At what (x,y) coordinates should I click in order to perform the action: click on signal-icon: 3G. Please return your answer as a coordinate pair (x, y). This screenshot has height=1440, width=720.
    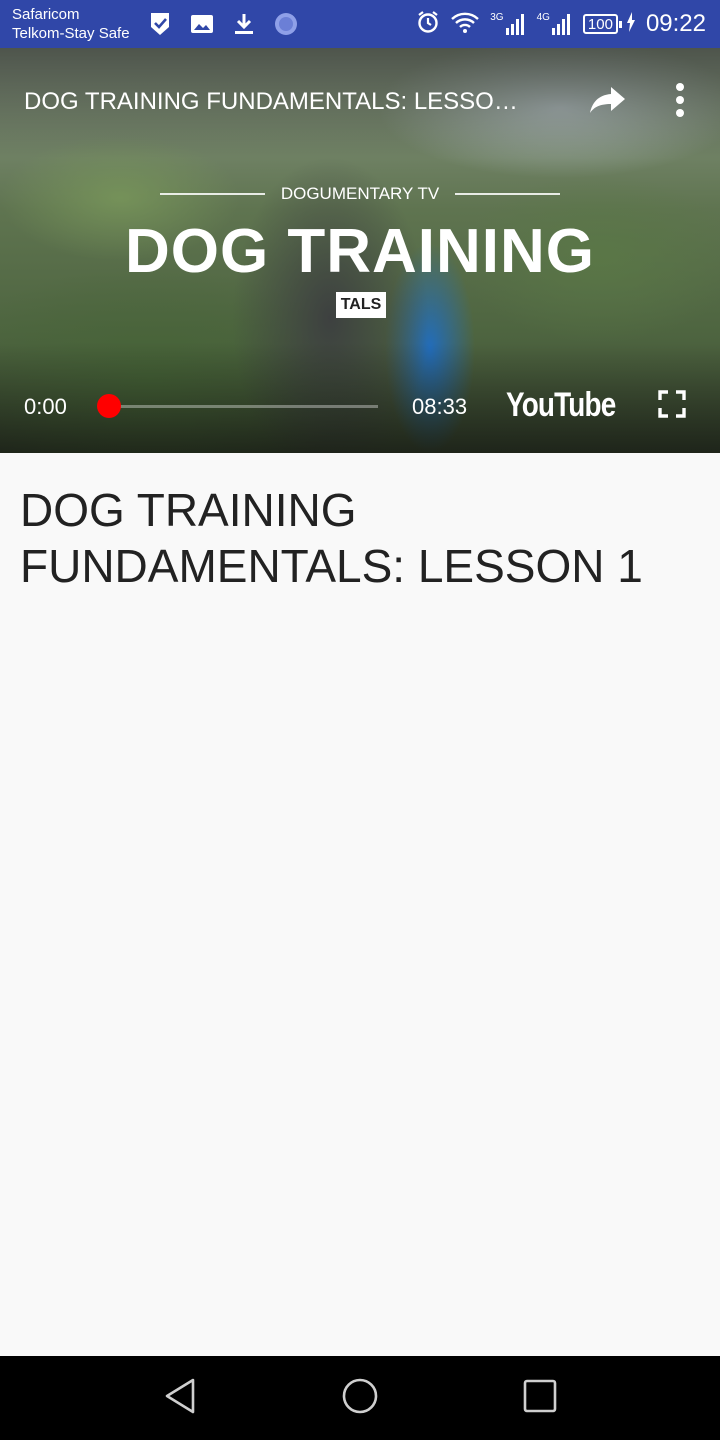
    Looking at the image, I should click on (508, 24).